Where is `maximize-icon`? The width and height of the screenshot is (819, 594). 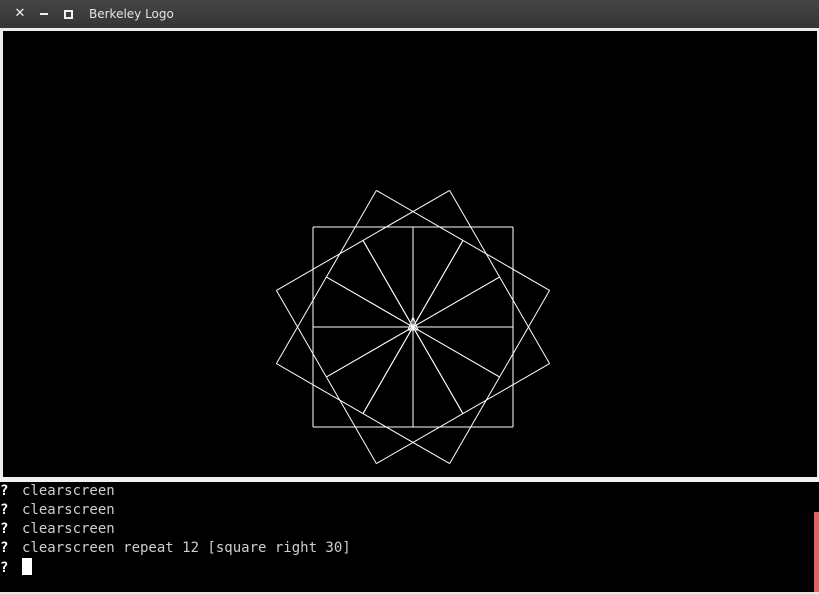
maximize-icon is located at coordinates (68, 14).